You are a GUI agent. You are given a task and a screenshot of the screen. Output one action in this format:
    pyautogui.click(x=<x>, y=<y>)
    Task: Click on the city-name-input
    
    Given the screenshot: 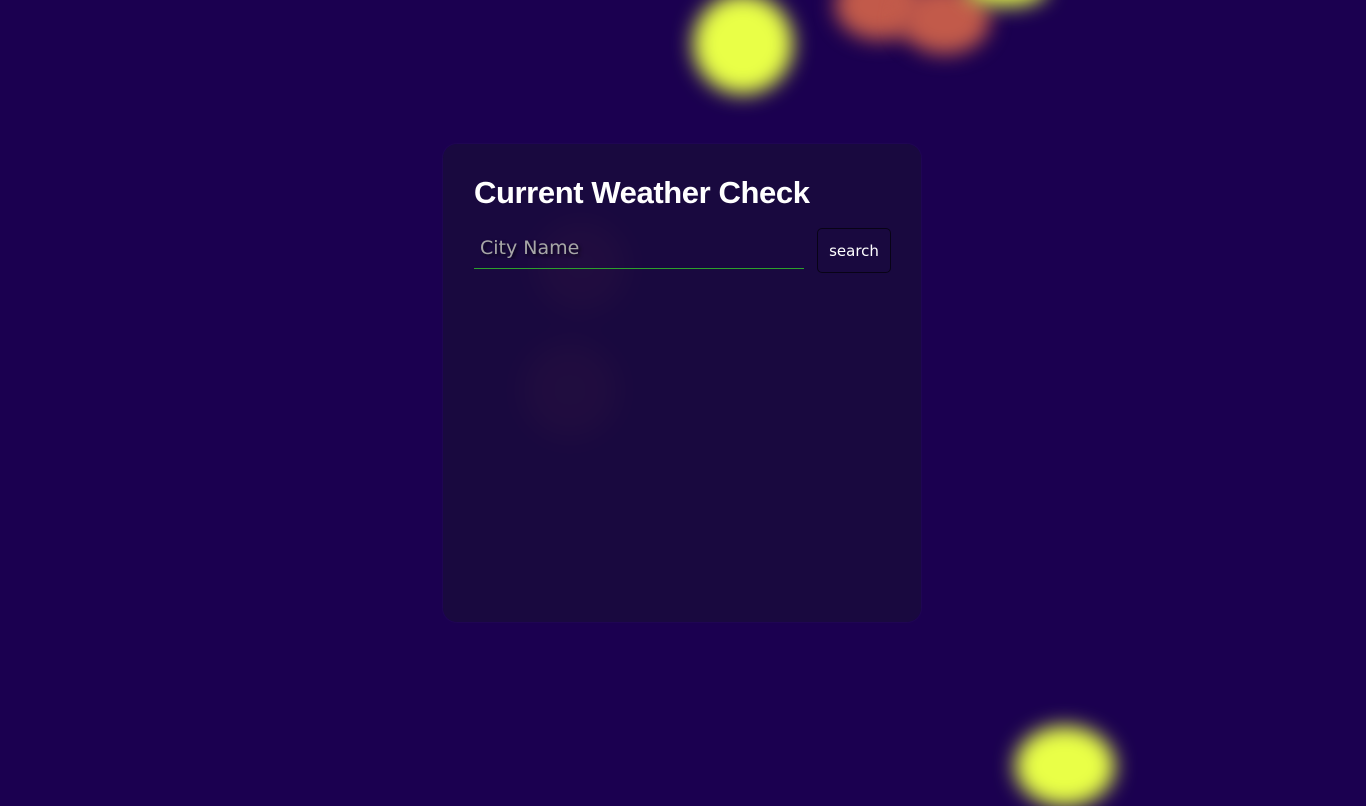 What is the action you would take?
    pyautogui.click(x=639, y=248)
    